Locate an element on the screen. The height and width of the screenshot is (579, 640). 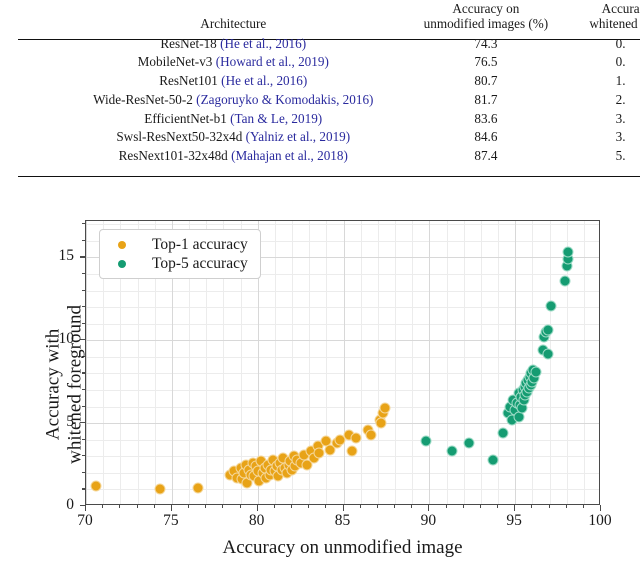
x-tick-label: 75 is located at coordinates (171, 520).